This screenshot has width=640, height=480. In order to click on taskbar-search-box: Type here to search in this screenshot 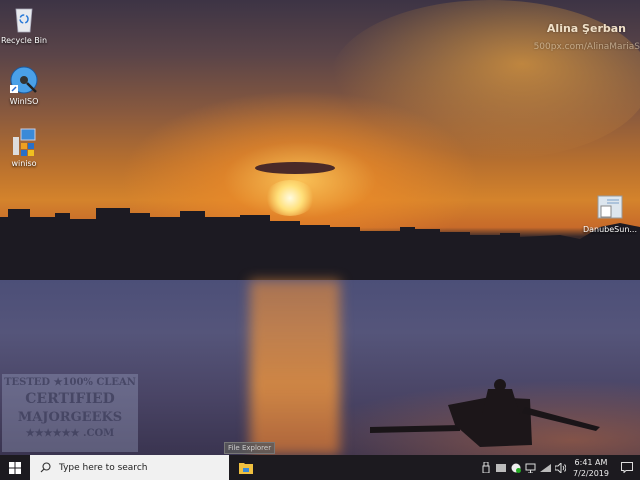, I will do `click(129, 467)`.